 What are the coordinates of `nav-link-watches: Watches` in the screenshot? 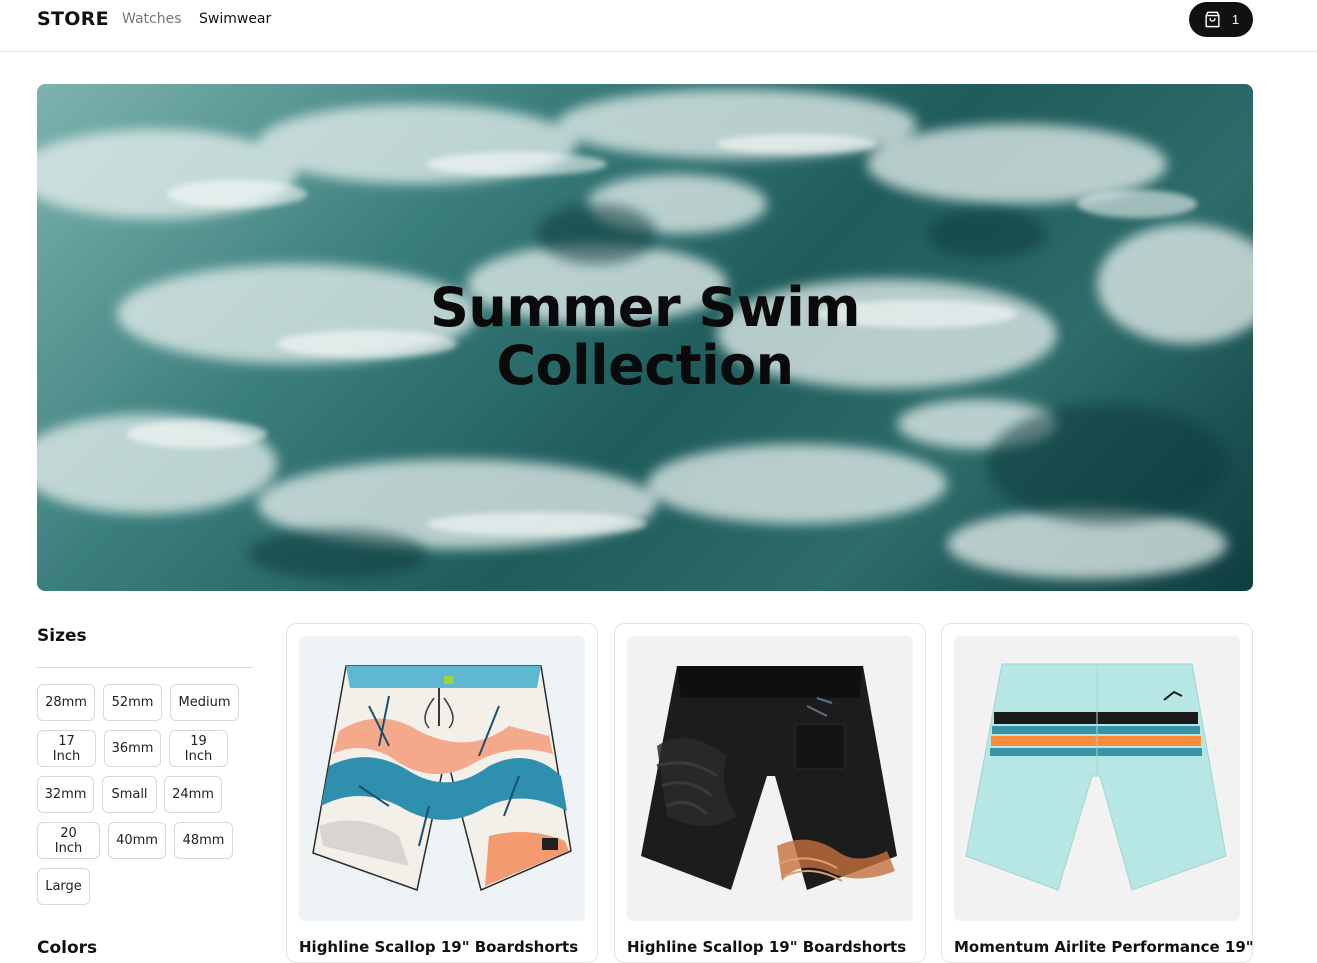 It's located at (152, 19).